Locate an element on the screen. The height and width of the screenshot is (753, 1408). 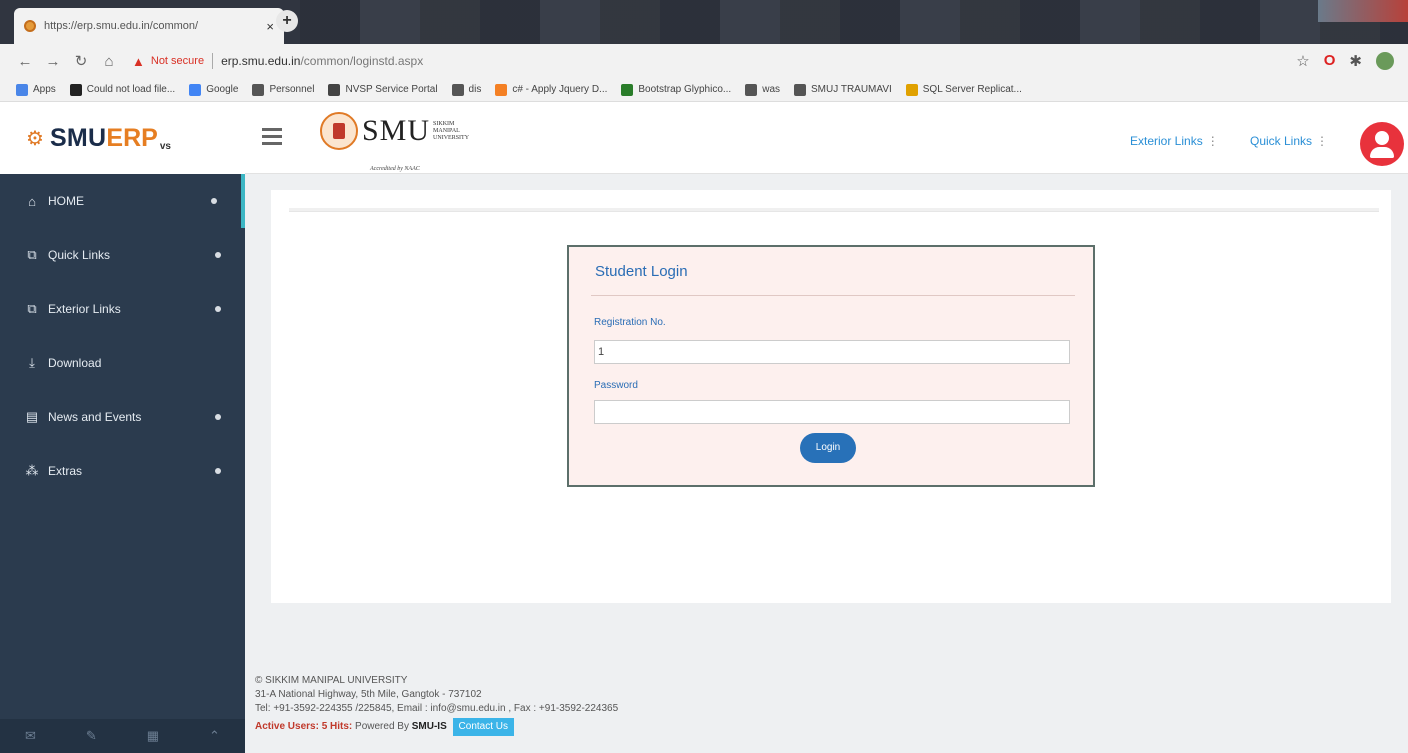
brand-seal-icon: ⚙ is located at coordinates (35, 138).